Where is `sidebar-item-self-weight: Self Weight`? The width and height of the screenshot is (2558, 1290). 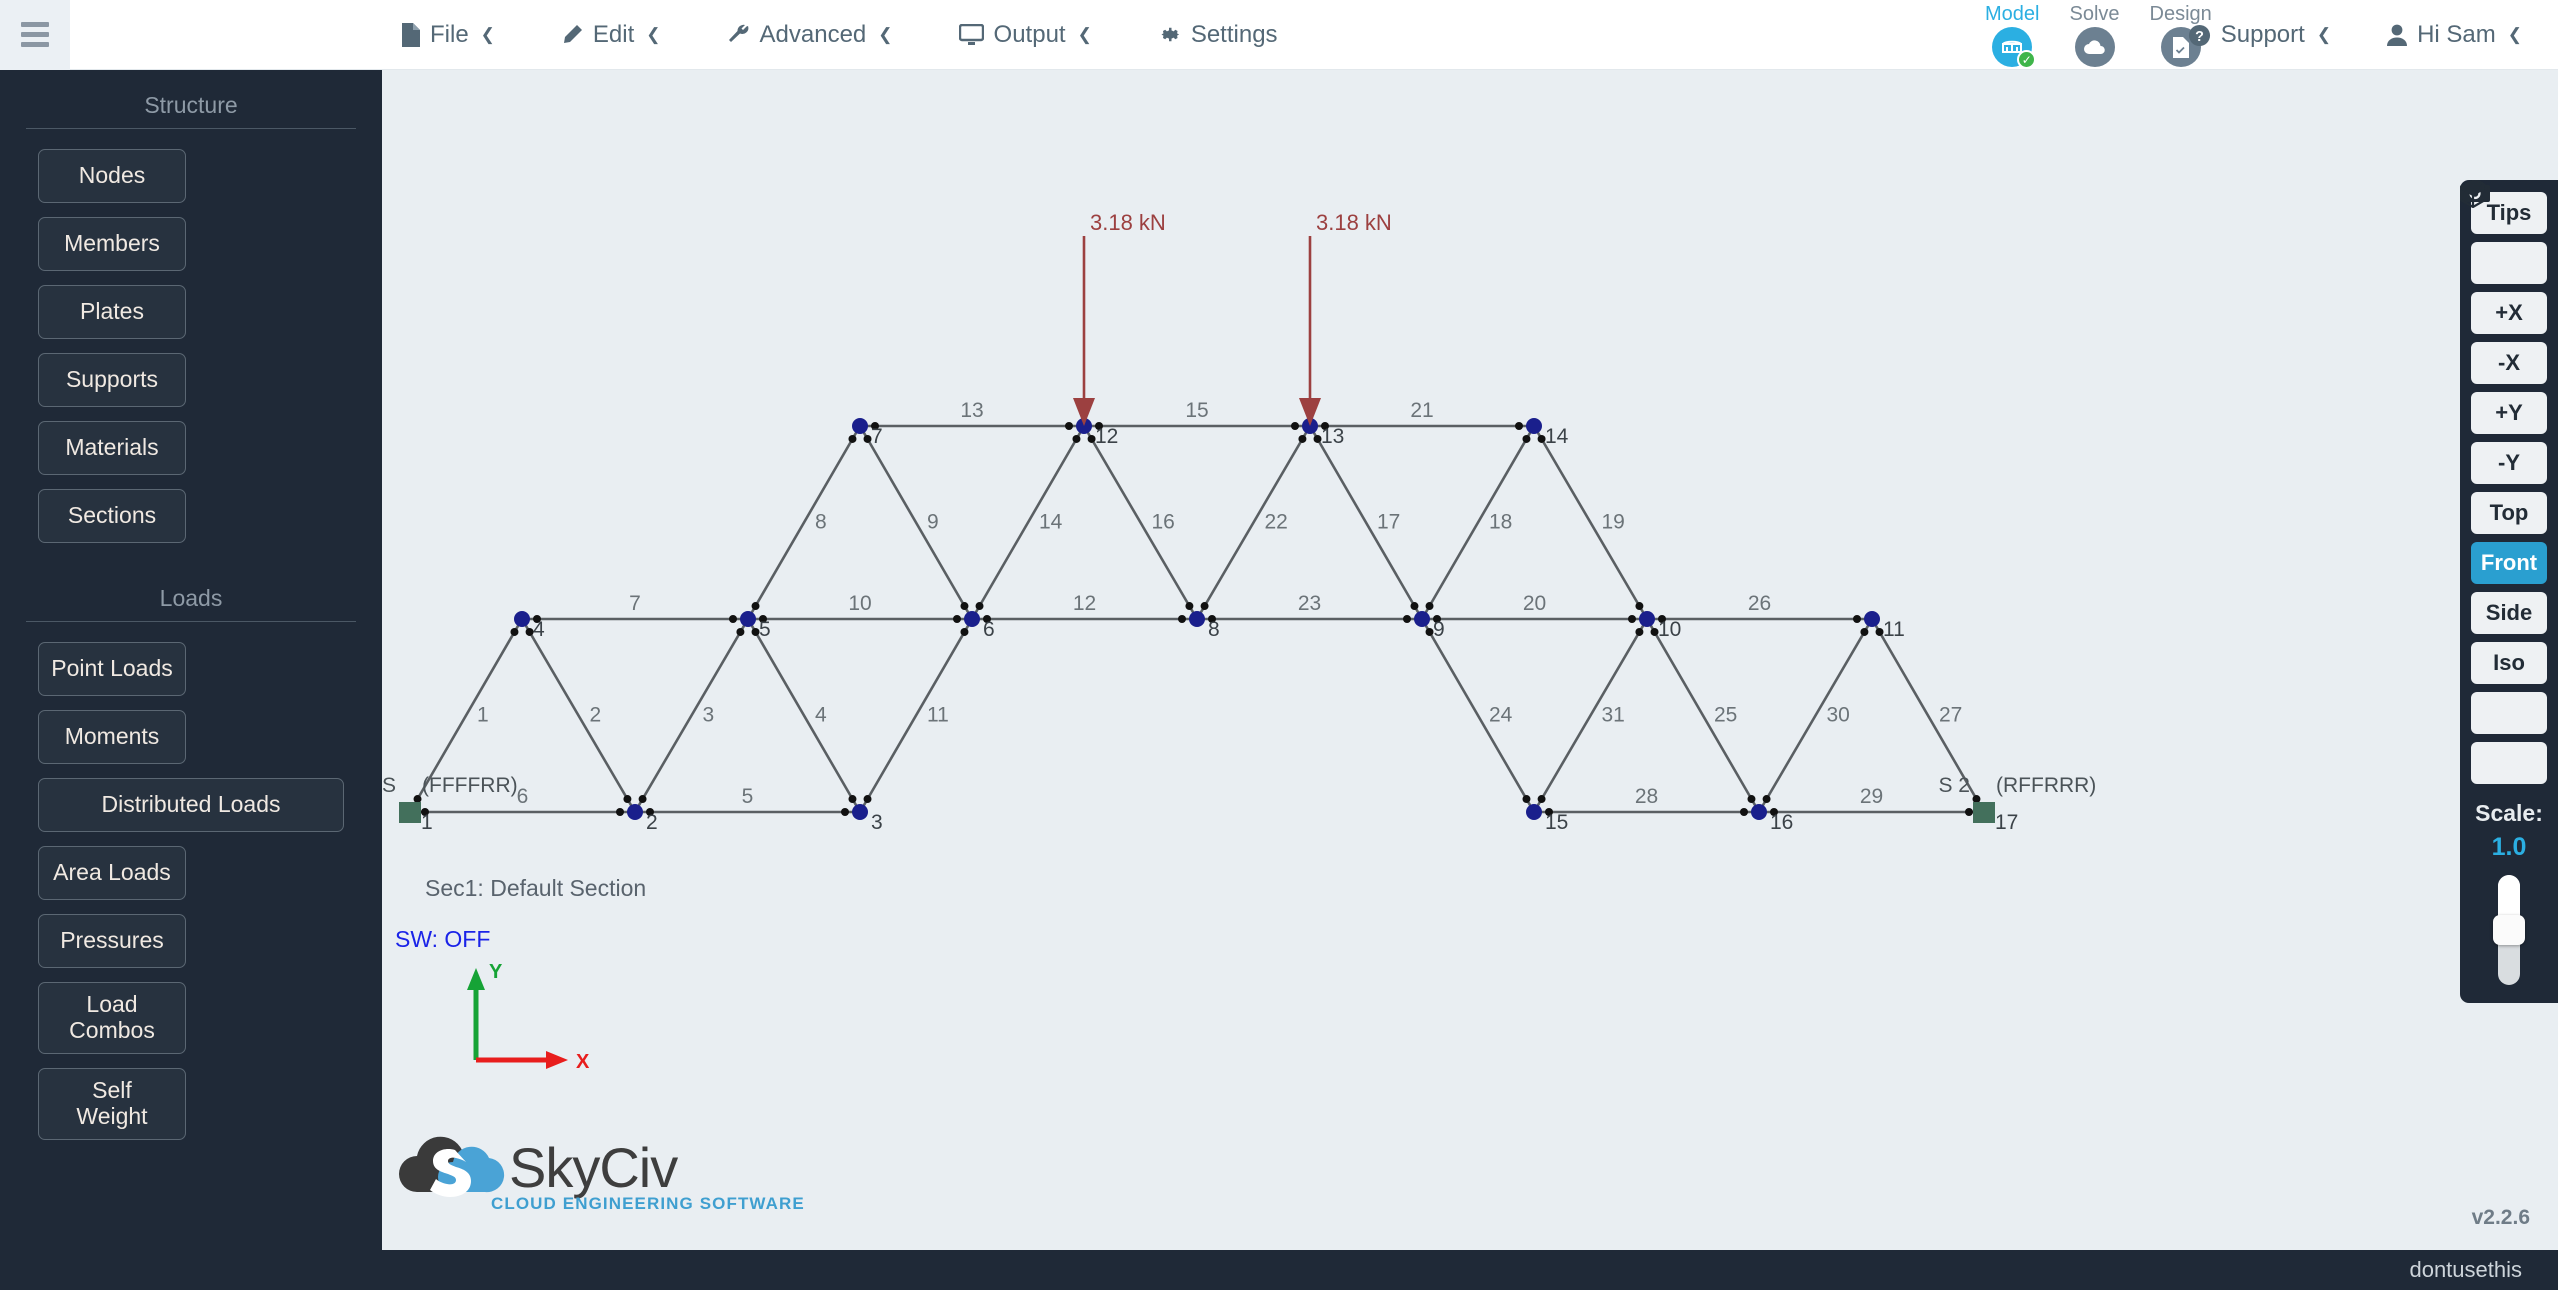 sidebar-item-self-weight: Self Weight is located at coordinates (112, 1104).